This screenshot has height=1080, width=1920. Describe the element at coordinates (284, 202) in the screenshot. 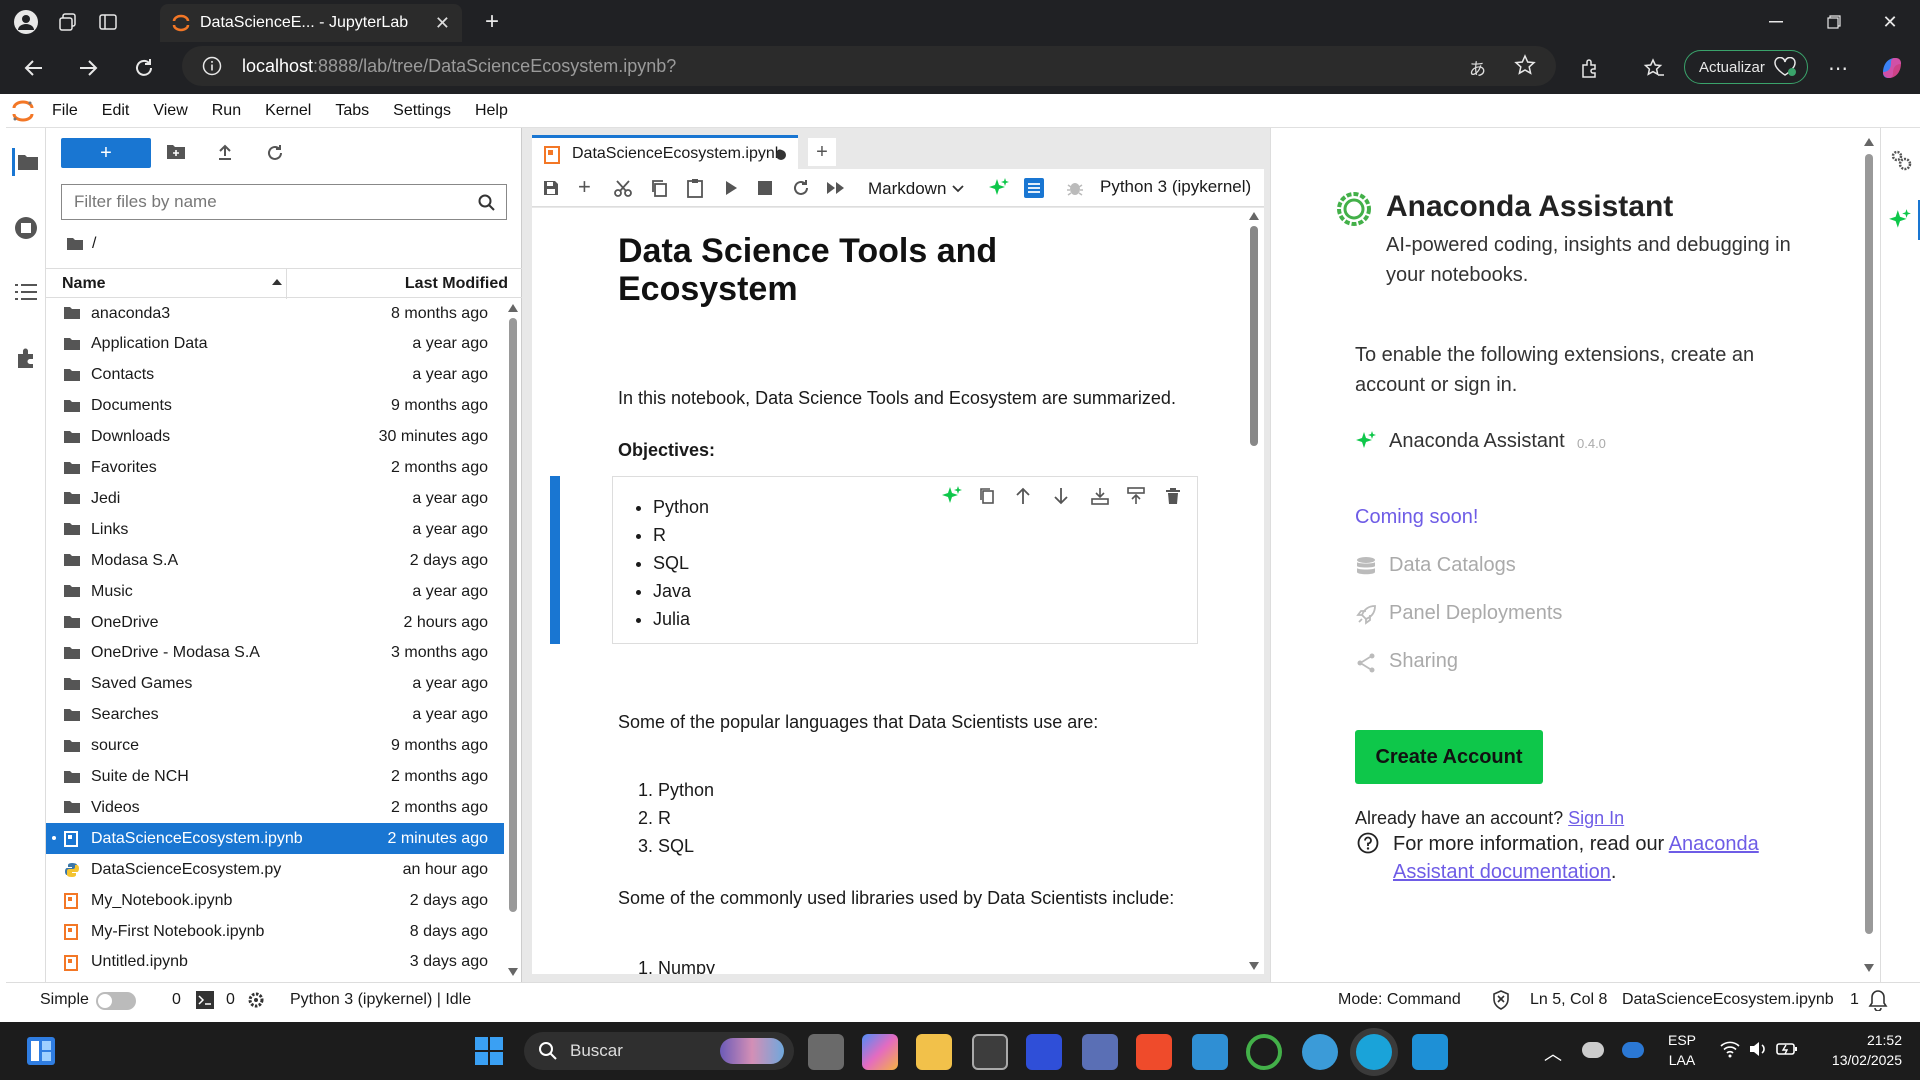

I see `filter-files-input: Filter files by name` at that location.